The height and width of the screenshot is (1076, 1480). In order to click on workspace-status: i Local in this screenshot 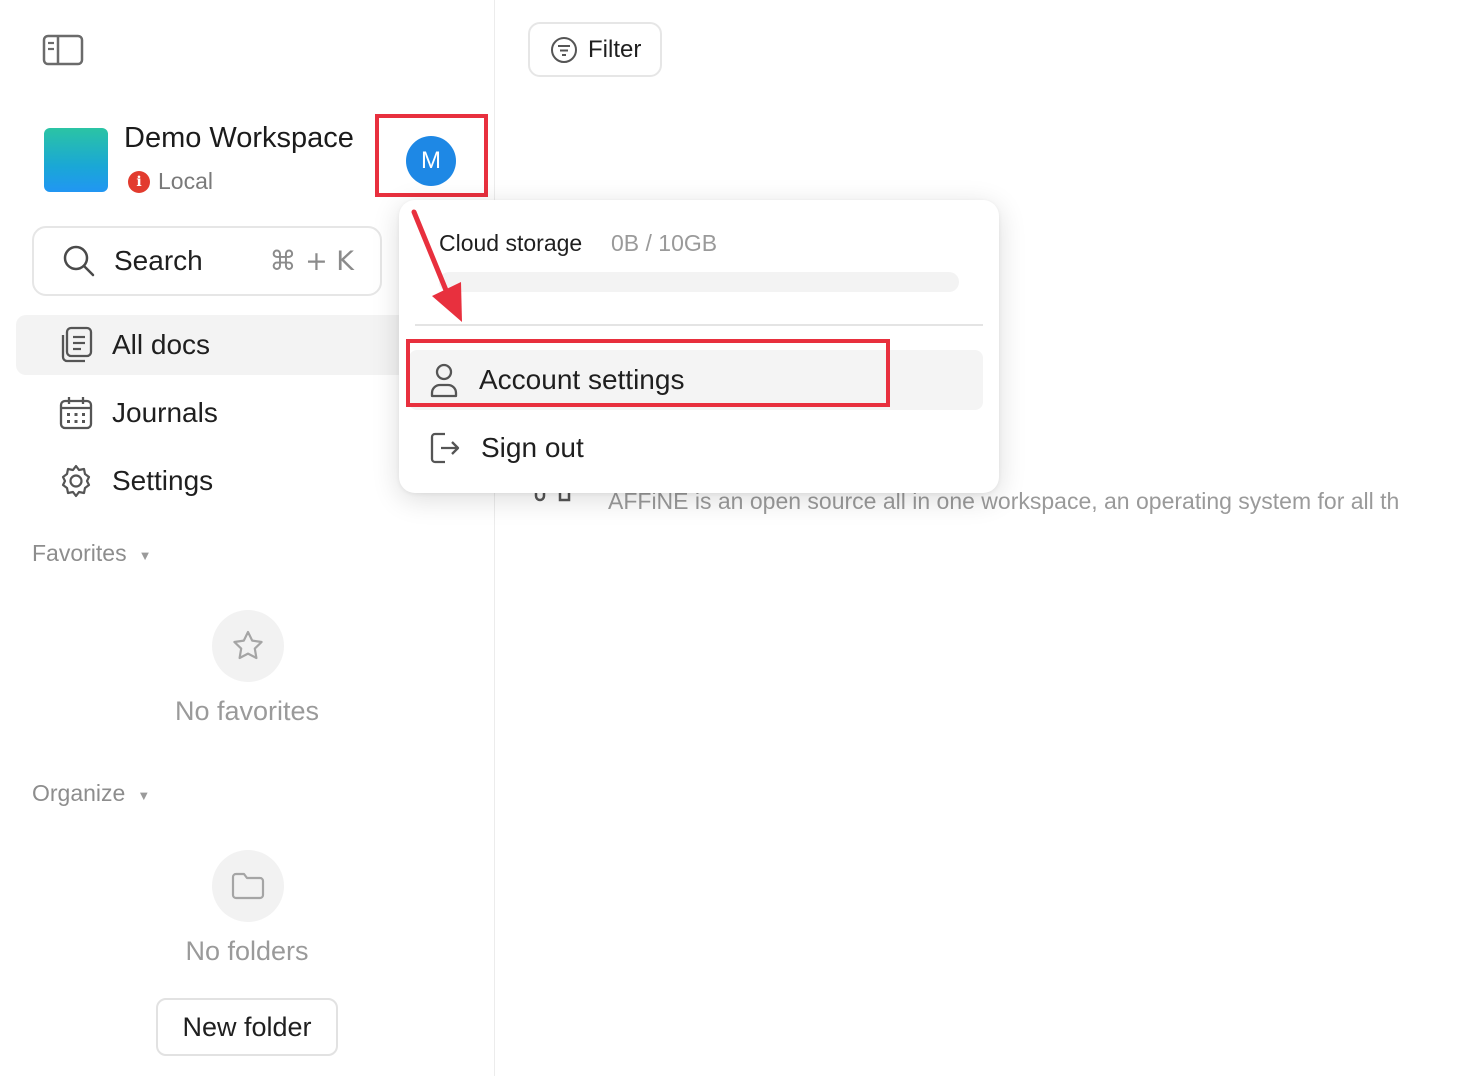, I will do `click(170, 181)`.